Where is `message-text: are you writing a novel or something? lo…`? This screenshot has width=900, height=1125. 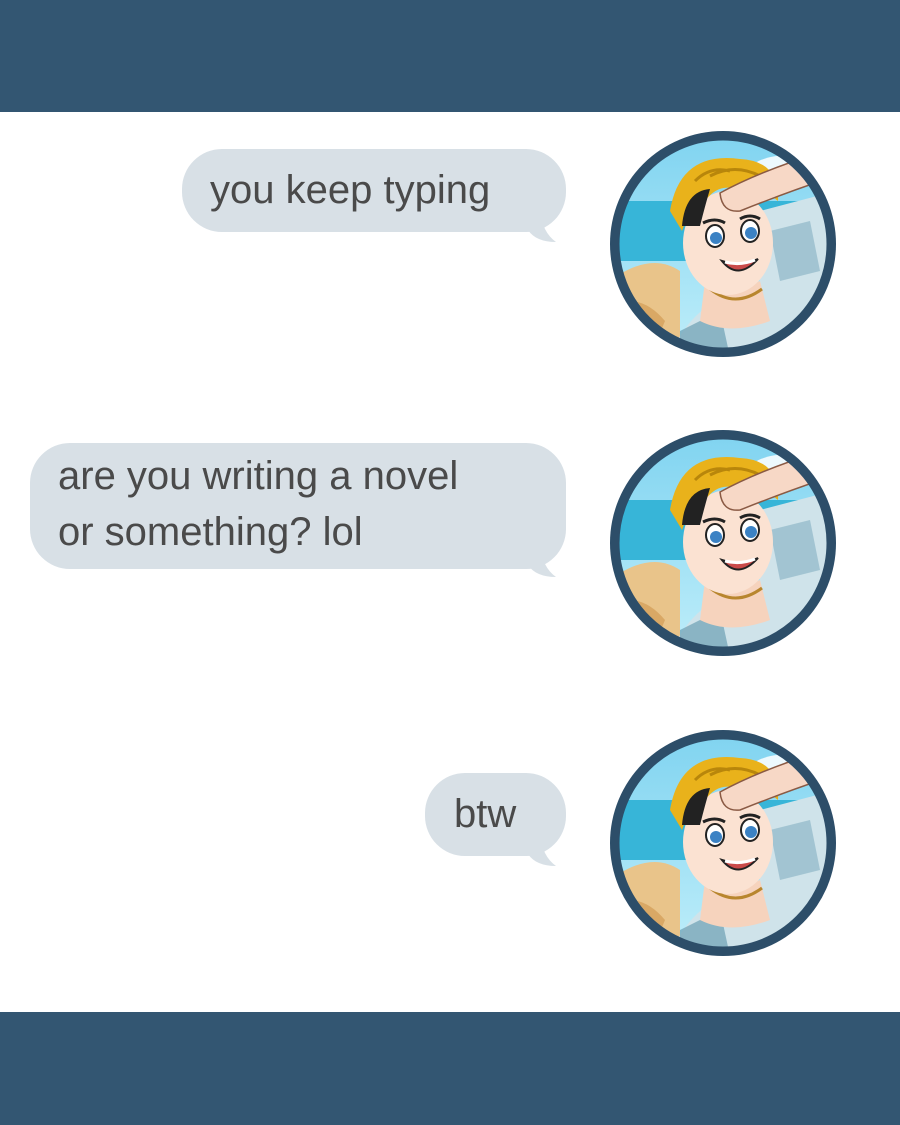
message-text: are you writing a novel or something? lo… is located at coordinates (258, 504).